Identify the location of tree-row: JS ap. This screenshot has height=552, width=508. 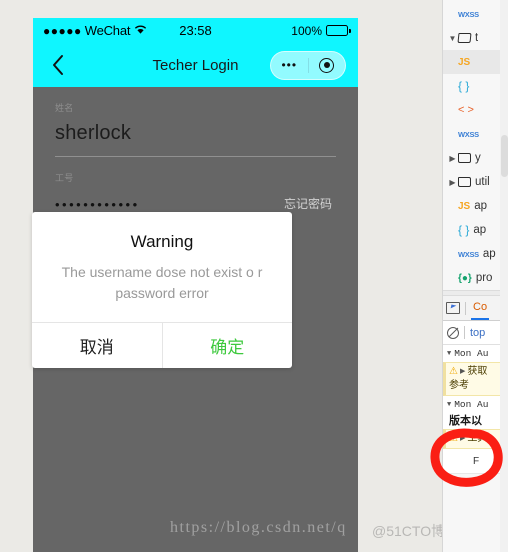
(475, 206).